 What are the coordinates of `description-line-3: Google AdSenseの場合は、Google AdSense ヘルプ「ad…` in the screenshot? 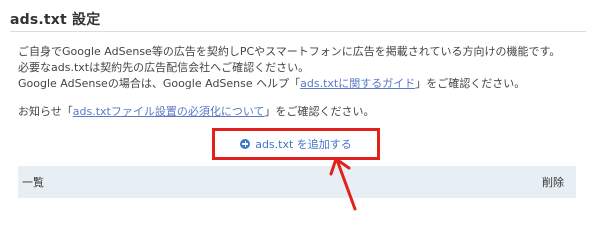 It's located at (303, 84).